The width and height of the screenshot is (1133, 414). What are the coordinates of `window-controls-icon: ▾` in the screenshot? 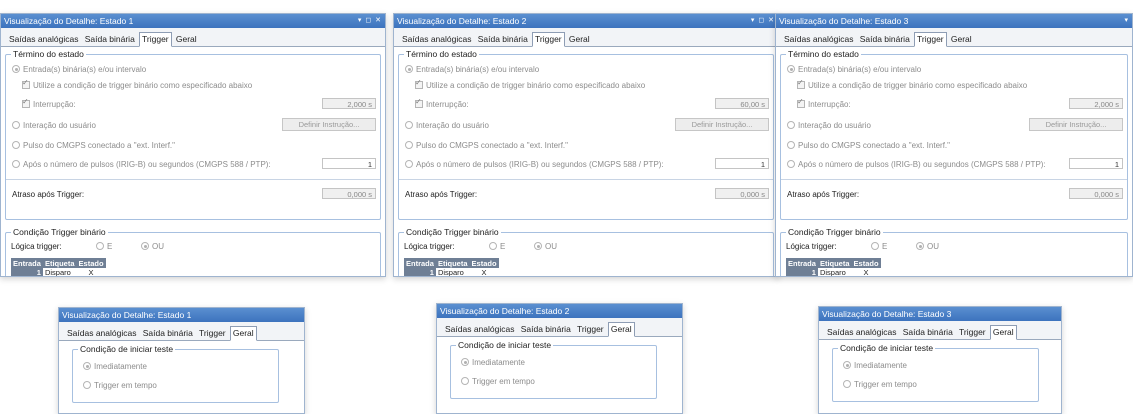 It's located at (1126, 21).